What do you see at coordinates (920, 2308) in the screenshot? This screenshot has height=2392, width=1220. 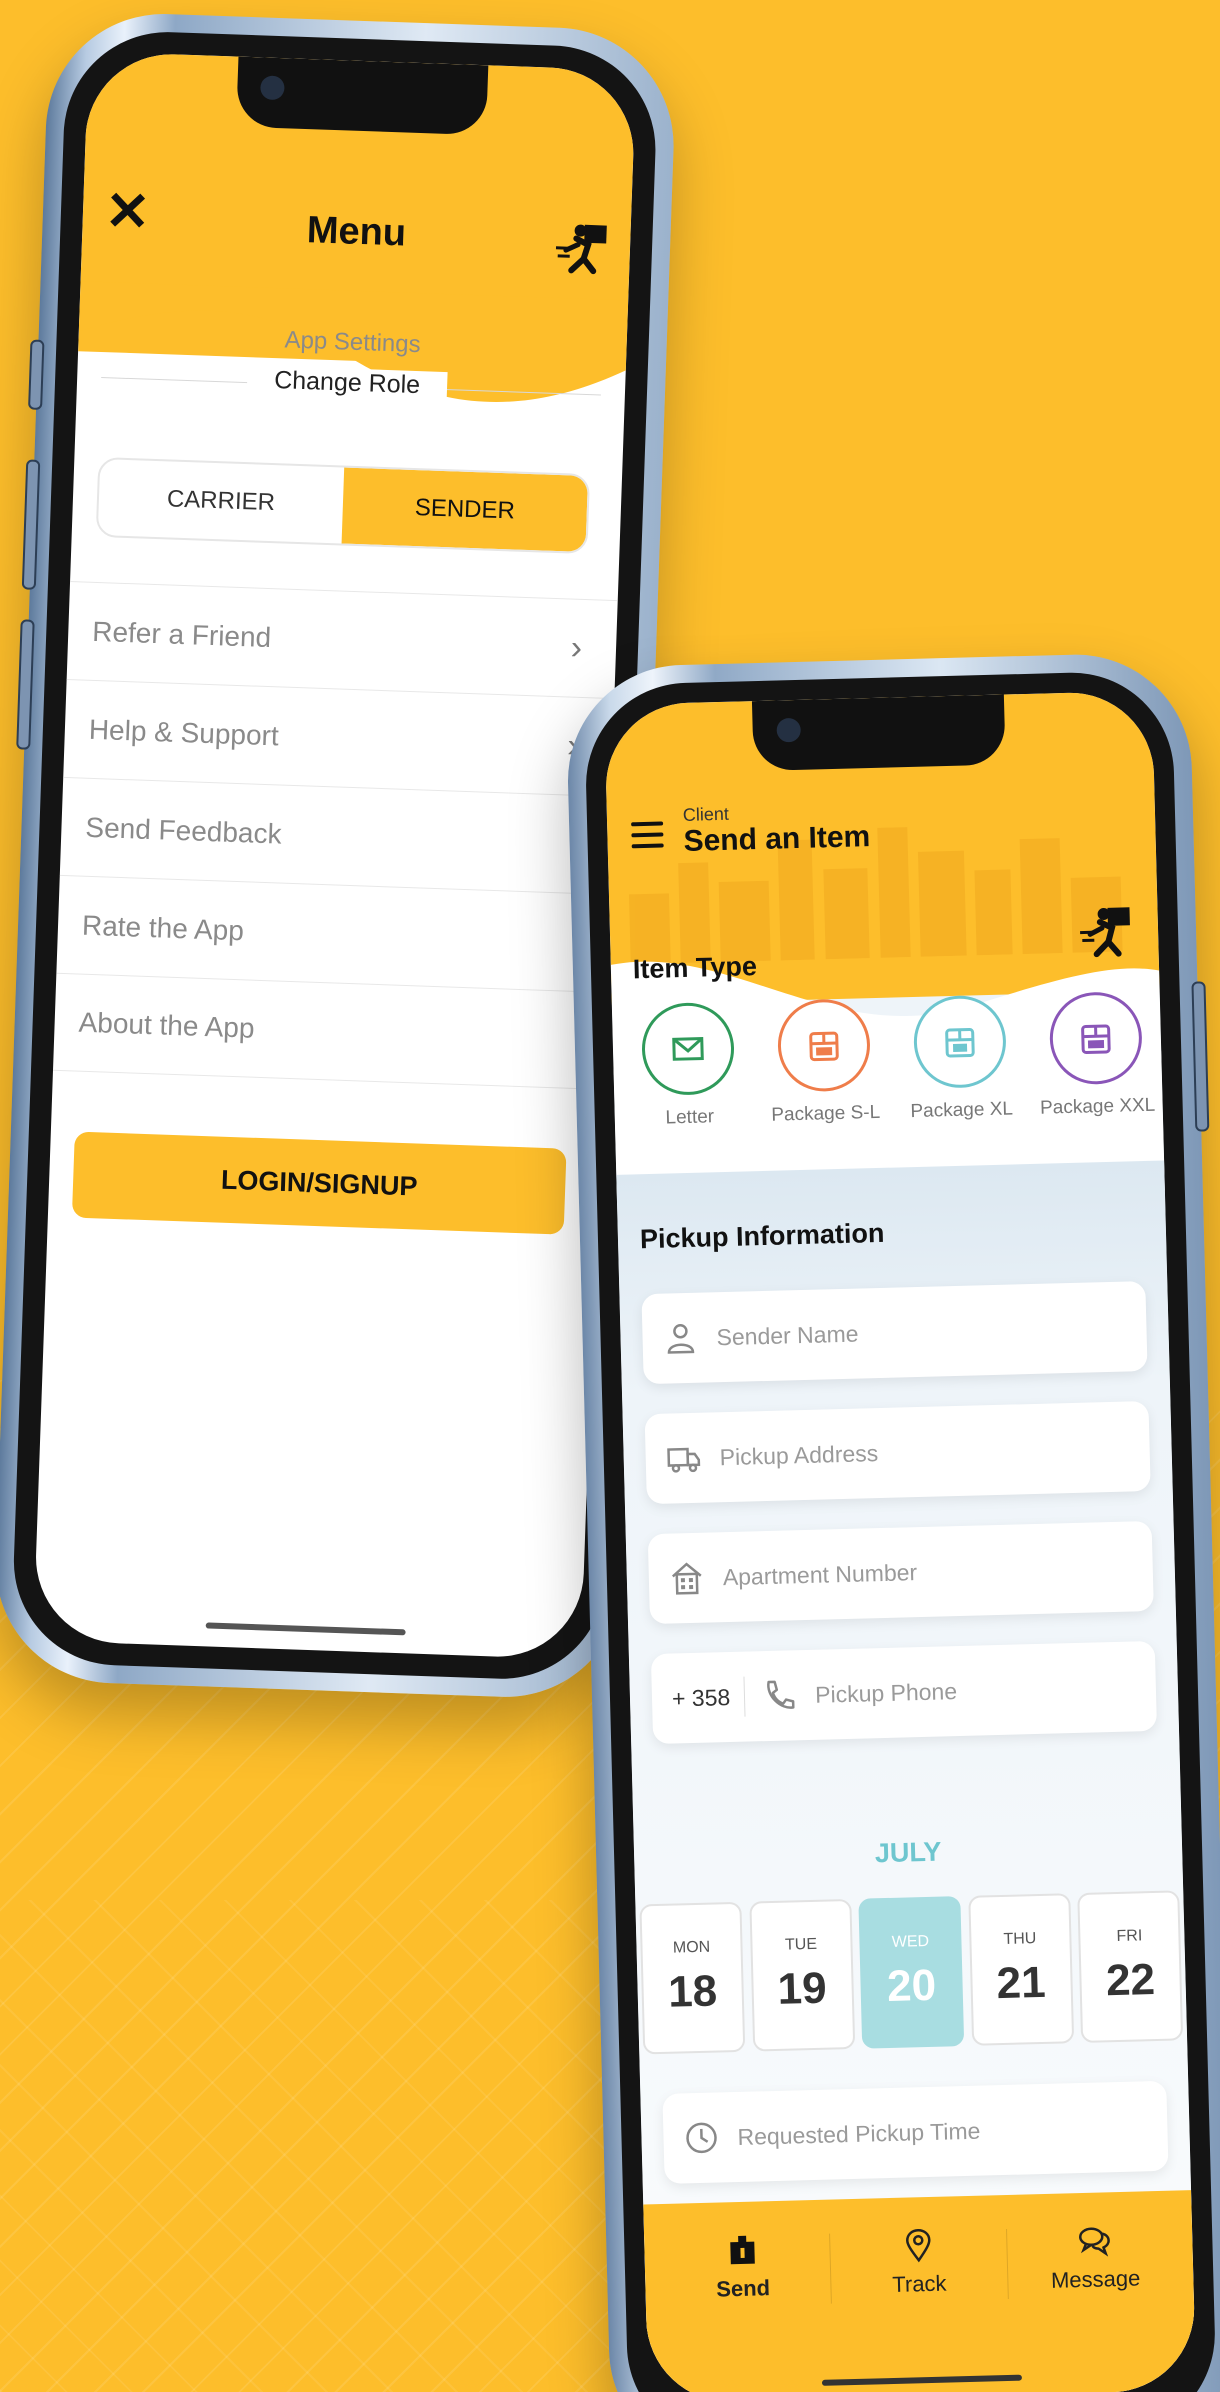 I see `tab-track: Track` at bounding box center [920, 2308].